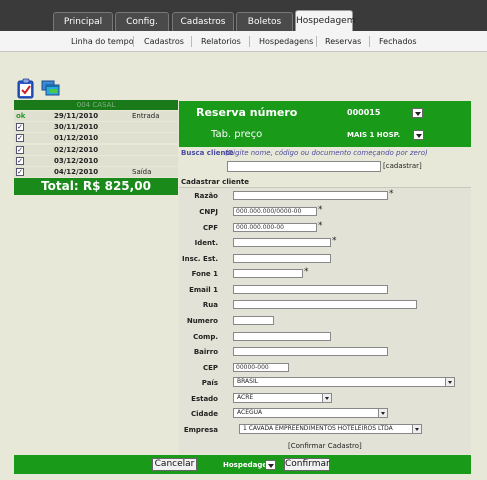 This screenshot has height=480, width=487. Describe the element at coordinates (142, 21) in the screenshot. I see `tab-config: Config.` at that location.